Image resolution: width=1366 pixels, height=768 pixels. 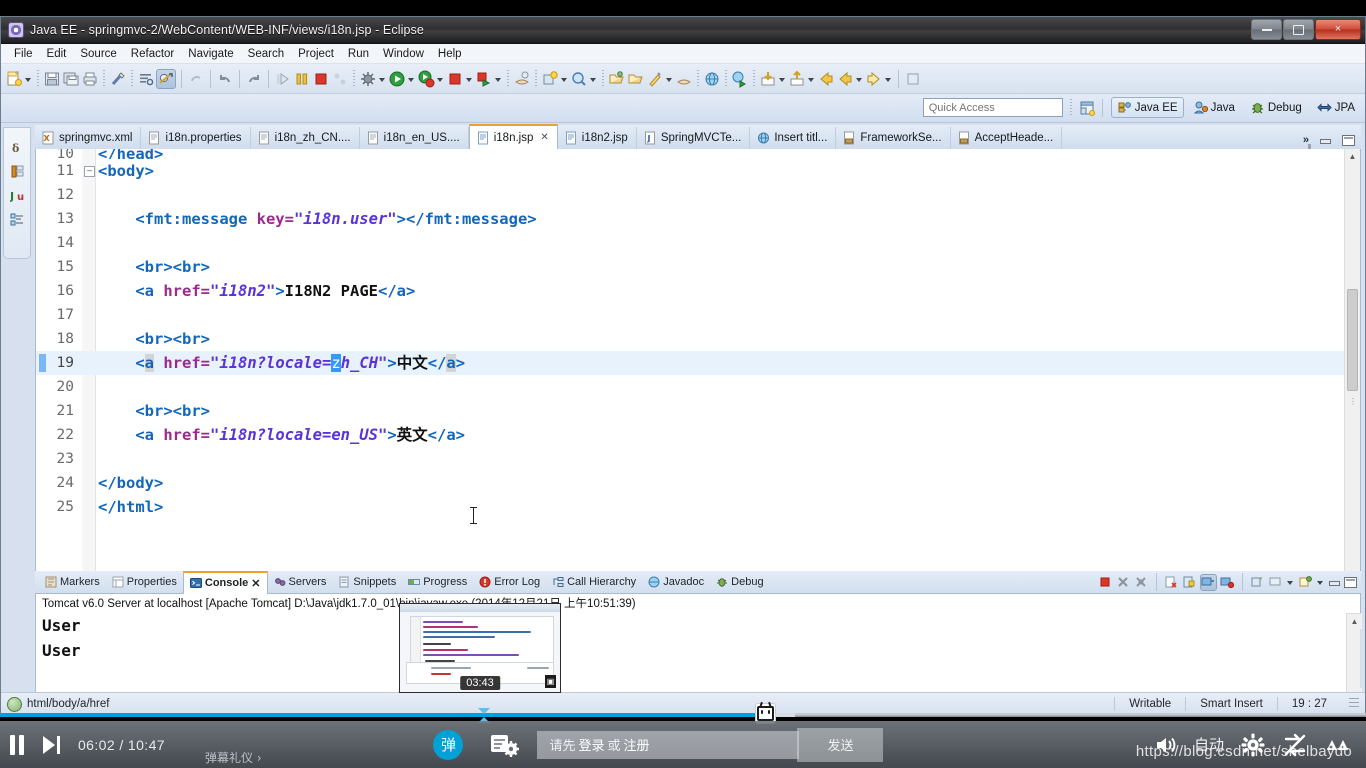 What do you see at coordinates (17, 745) in the screenshot?
I see `pause-button` at bounding box center [17, 745].